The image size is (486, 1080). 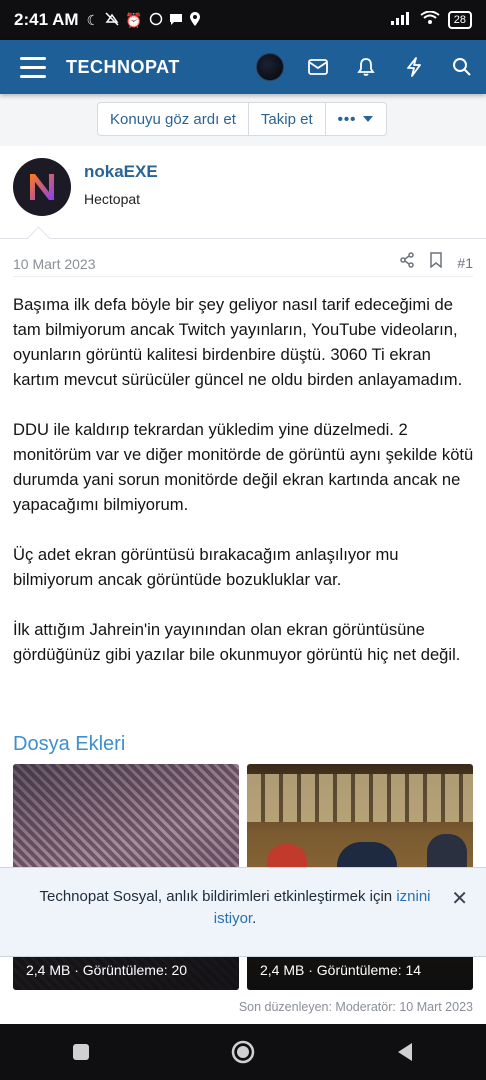 I want to click on ignore-thread-button: Konuyu göz ardı et, so click(x=173, y=119).